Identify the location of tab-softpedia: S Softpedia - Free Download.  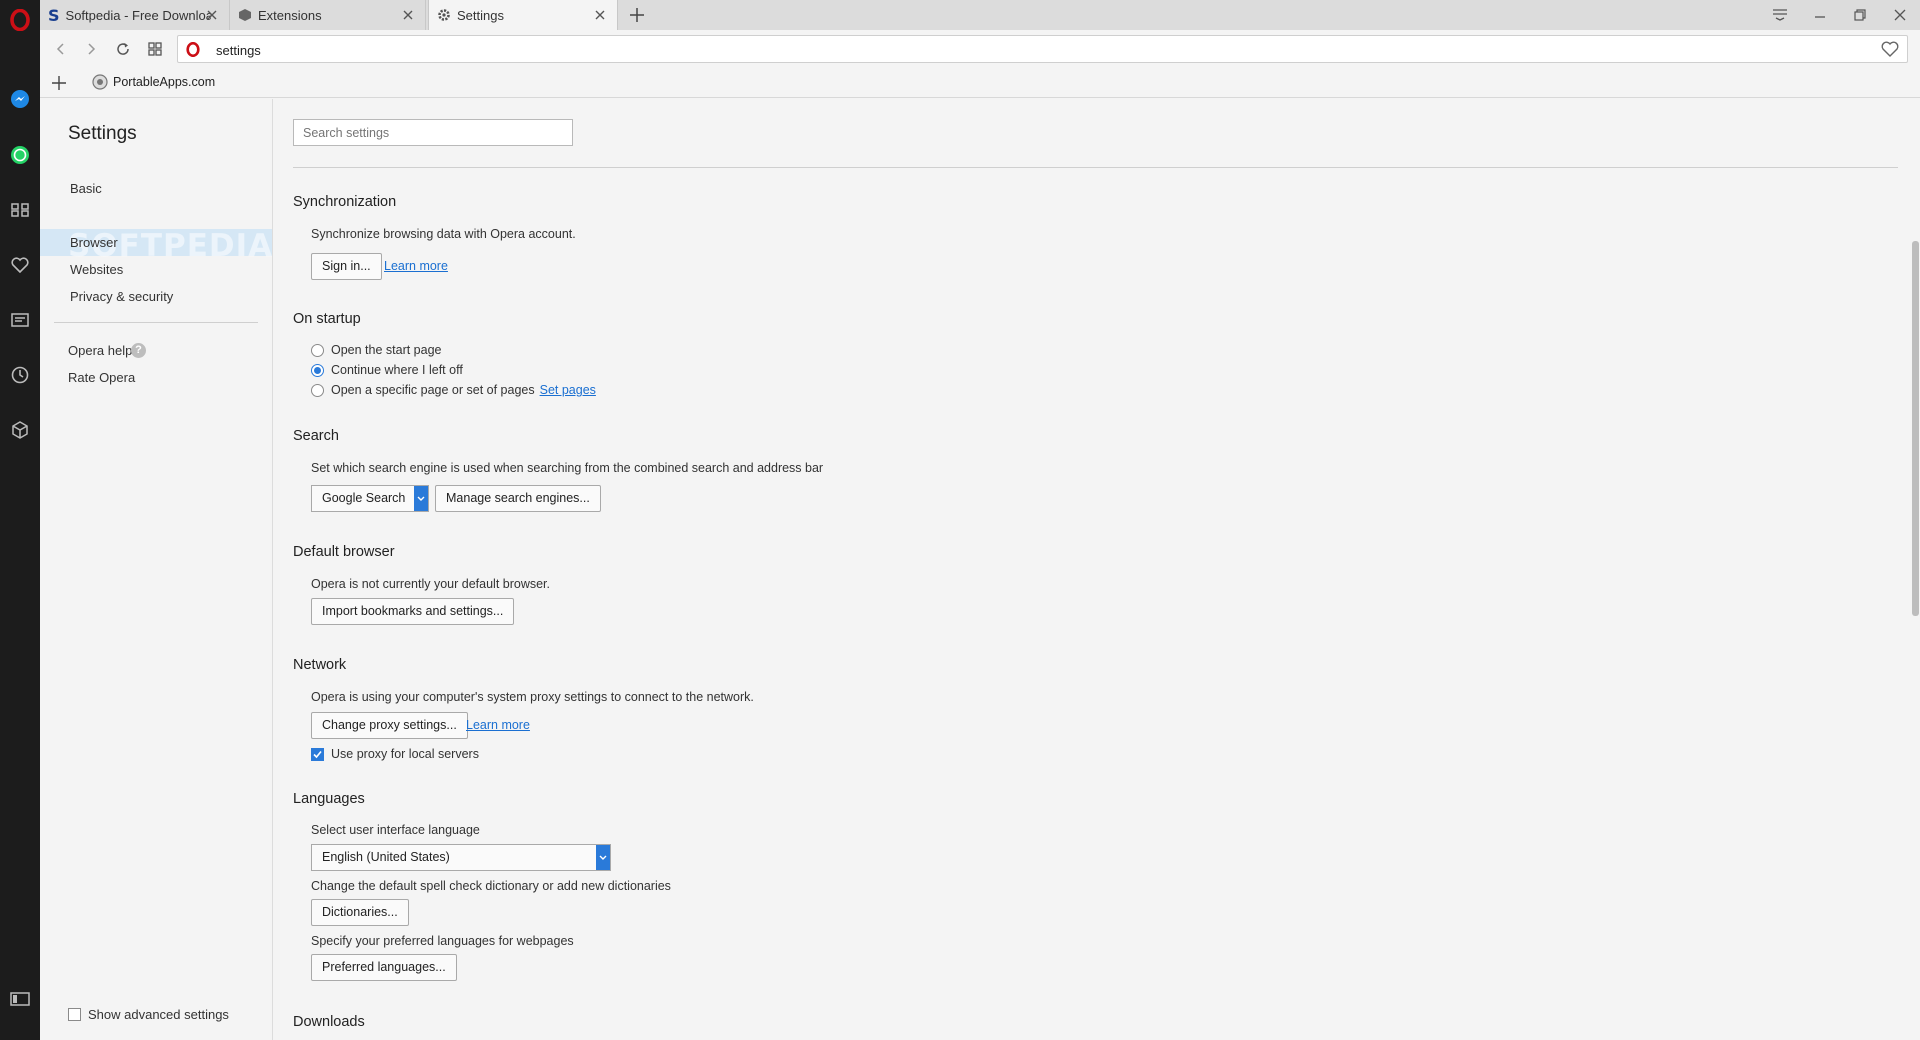
(135, 15).